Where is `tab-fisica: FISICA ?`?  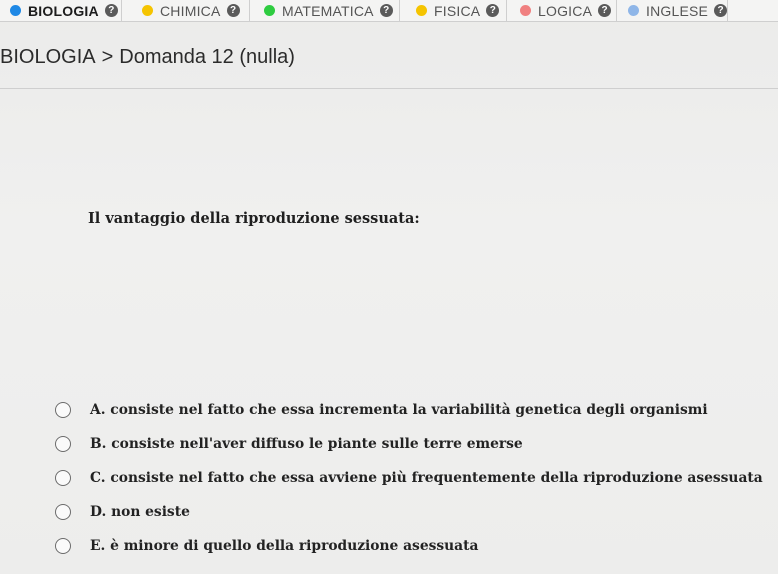 tab-fisica: FISICA ? is located at coordinates (453, 10).